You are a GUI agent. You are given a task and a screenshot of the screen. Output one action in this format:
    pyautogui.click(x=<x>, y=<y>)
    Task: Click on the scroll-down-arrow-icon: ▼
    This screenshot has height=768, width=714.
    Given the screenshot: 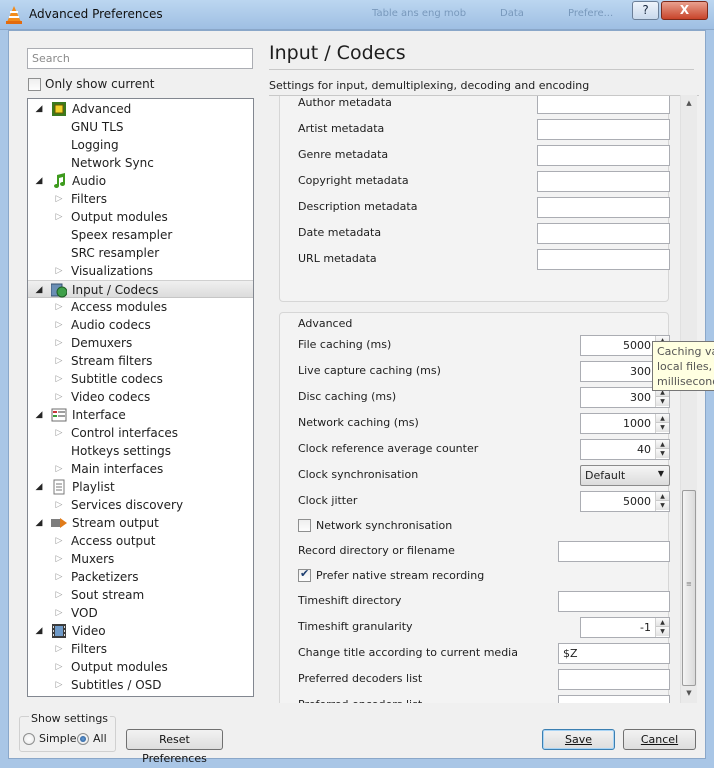 What is the action you would take?
    pyautogui.click(x=689, y=693)
    